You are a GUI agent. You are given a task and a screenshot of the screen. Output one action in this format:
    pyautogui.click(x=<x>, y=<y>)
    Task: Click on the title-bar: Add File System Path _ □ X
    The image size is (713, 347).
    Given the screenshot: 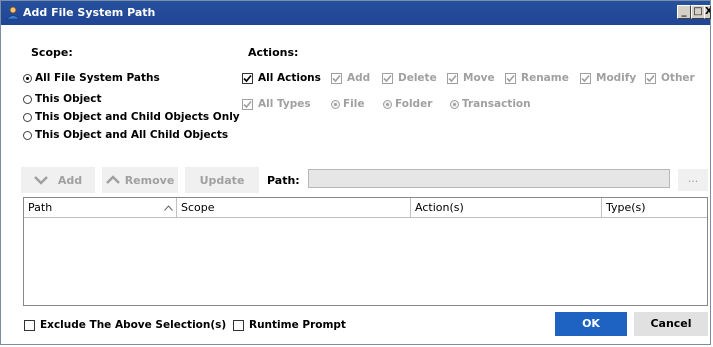 What is the action you would take?
    pyautogui.click(x=356, y=13)
    